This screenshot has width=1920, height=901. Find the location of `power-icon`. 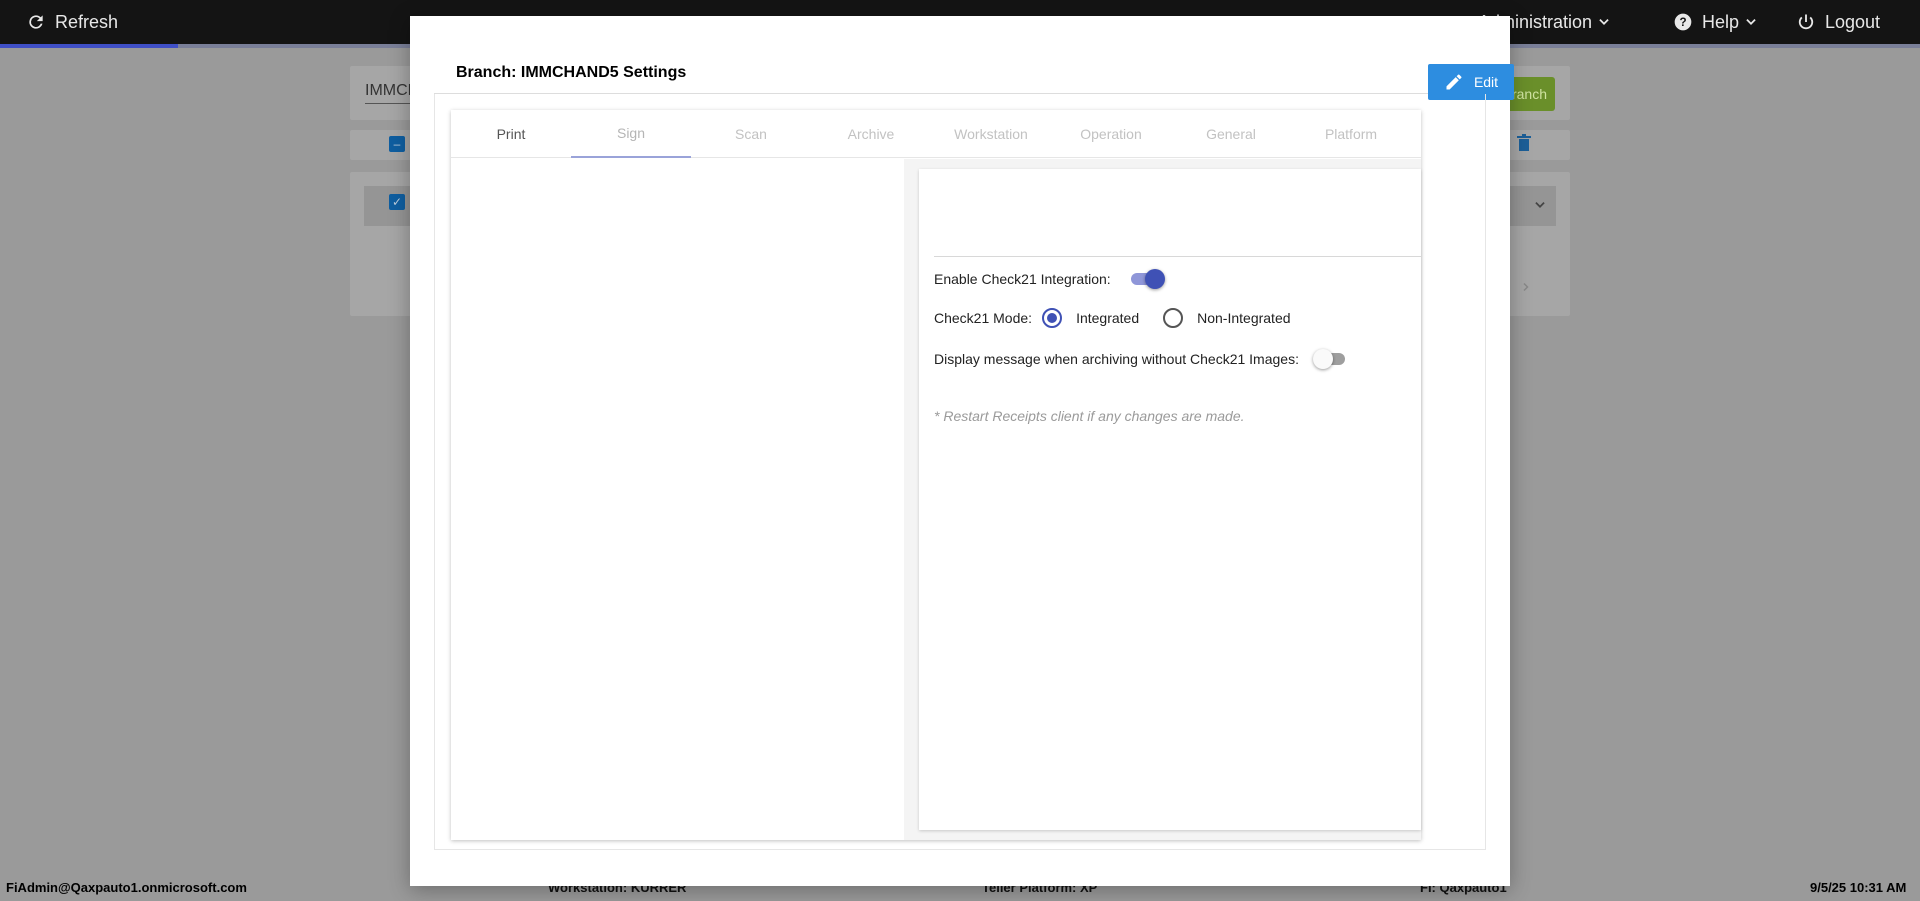

power-icon is located at coordinates (1806, 22).